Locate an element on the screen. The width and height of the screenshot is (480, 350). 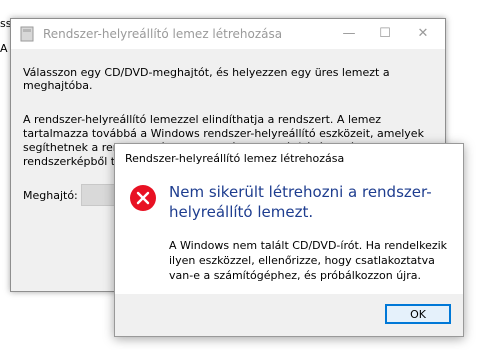
error-dialog-footer: OK is located at coordinates (289, 315).